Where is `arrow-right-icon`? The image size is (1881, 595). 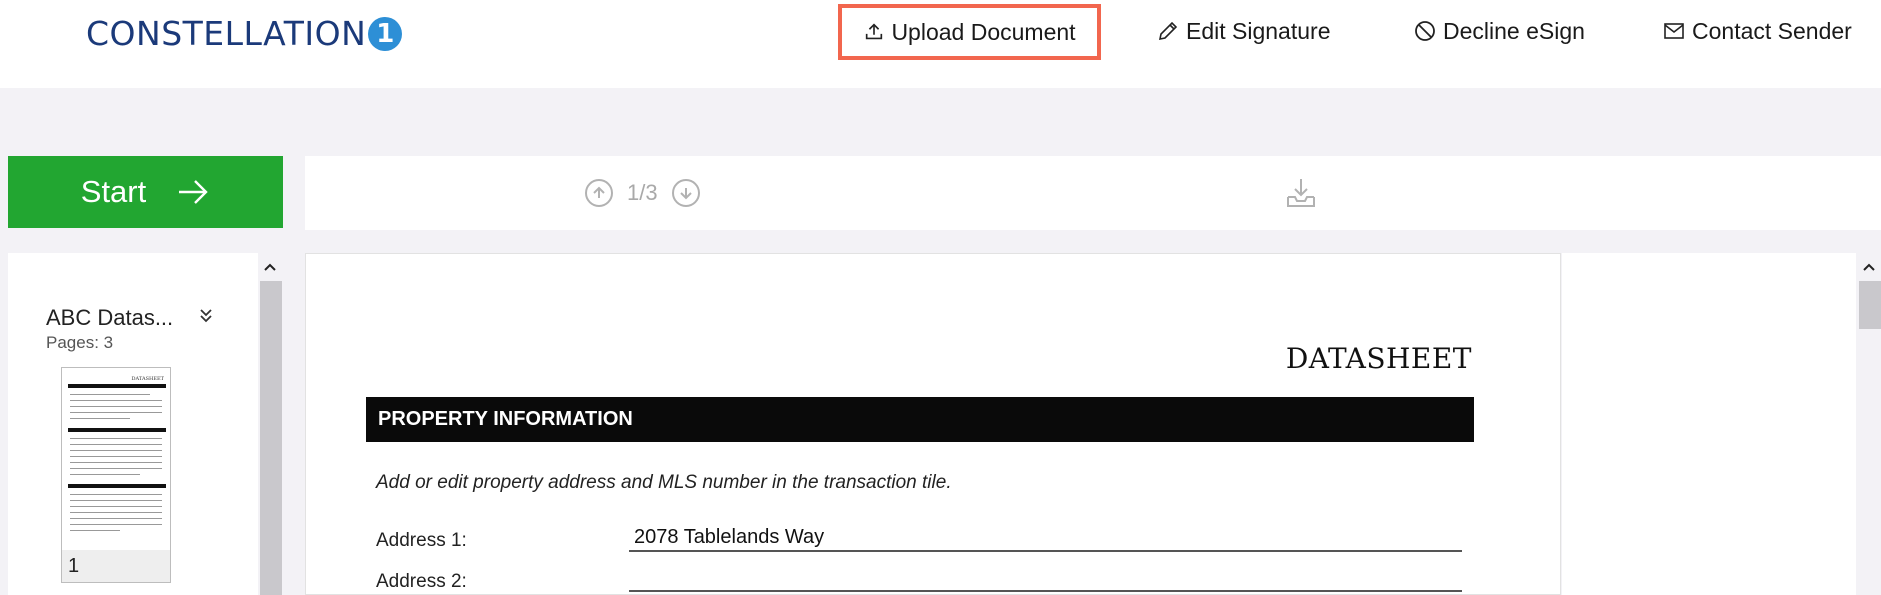
arrow-right-icon is located at coordinates (193, 192).